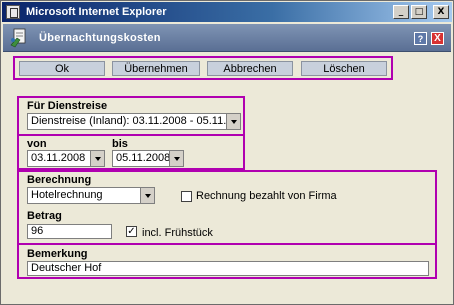  I want to click on from-label: von, so click(37, 144).